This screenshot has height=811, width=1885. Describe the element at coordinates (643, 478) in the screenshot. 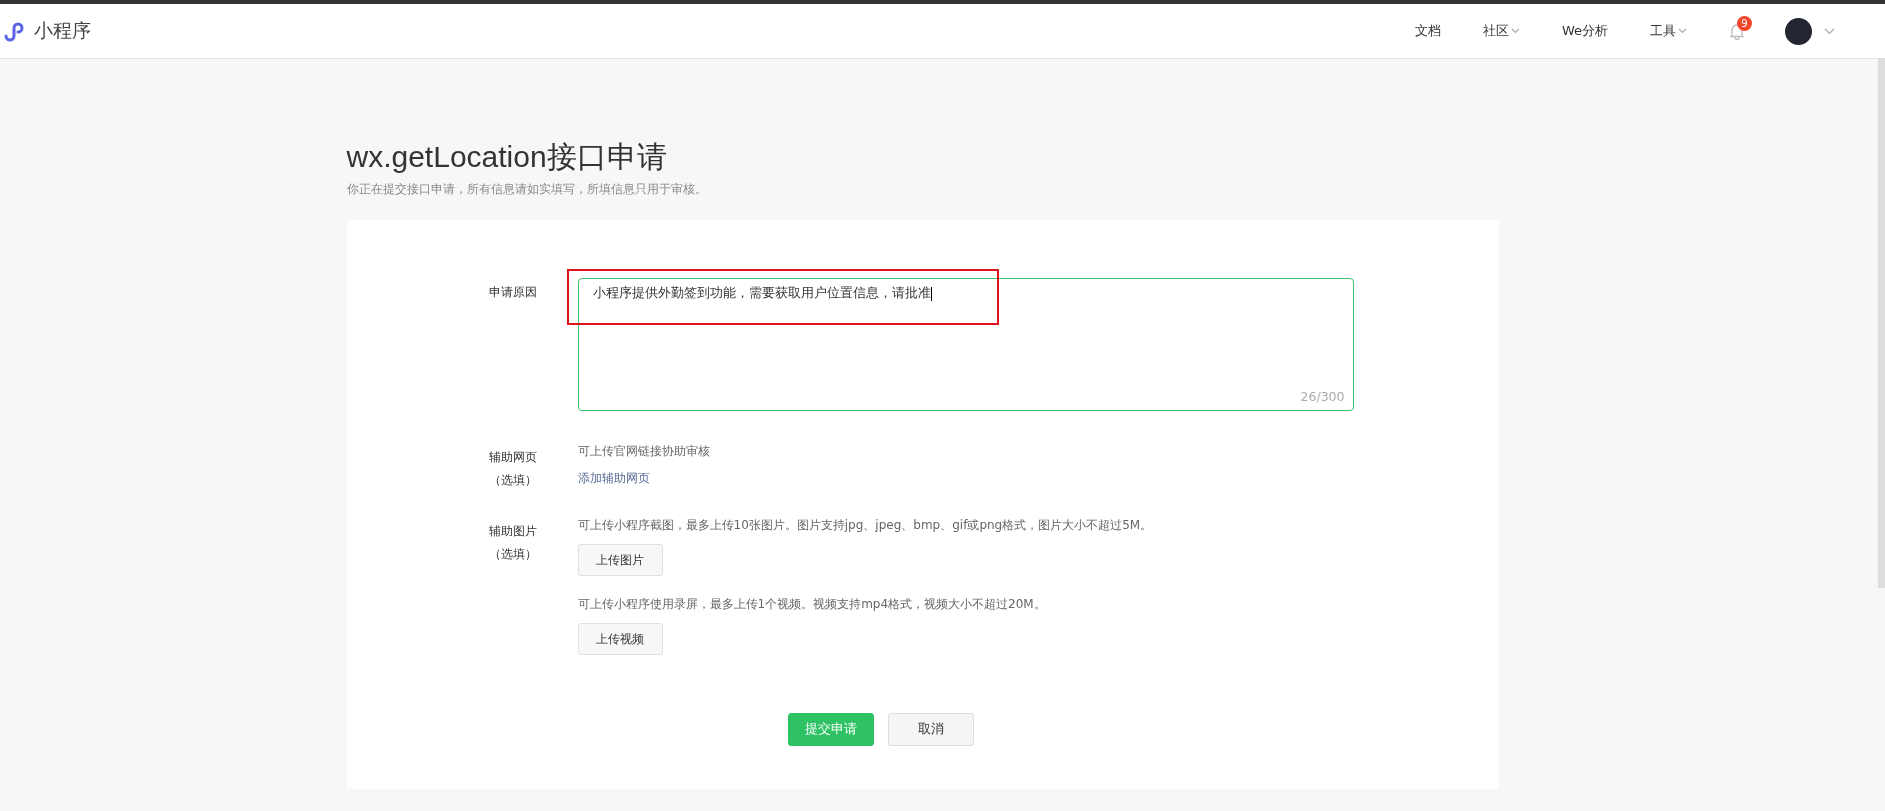

I see `add-webpage-link: 添加辅助网页` at that location.